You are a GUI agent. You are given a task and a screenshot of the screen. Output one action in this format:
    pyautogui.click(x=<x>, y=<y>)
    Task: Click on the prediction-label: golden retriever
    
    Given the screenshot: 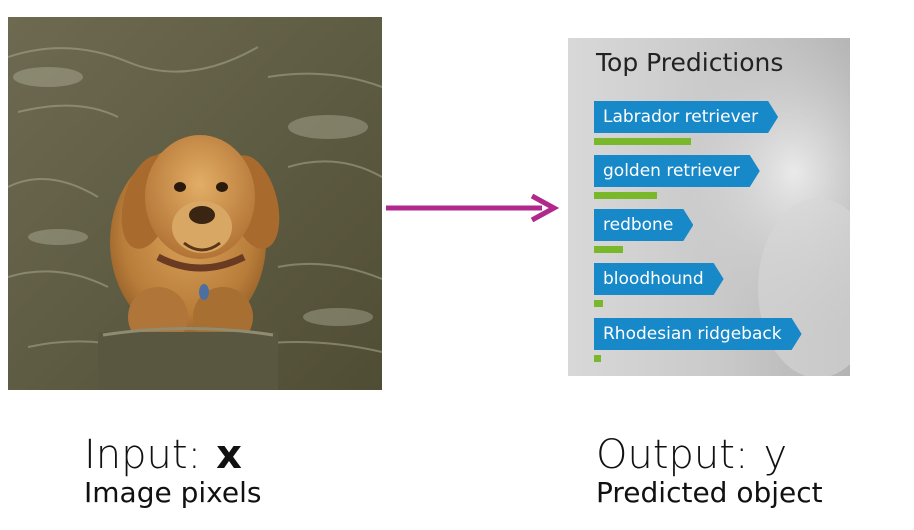 What is the action you would take?
    pyautogui.click(x=677, y=171)
    